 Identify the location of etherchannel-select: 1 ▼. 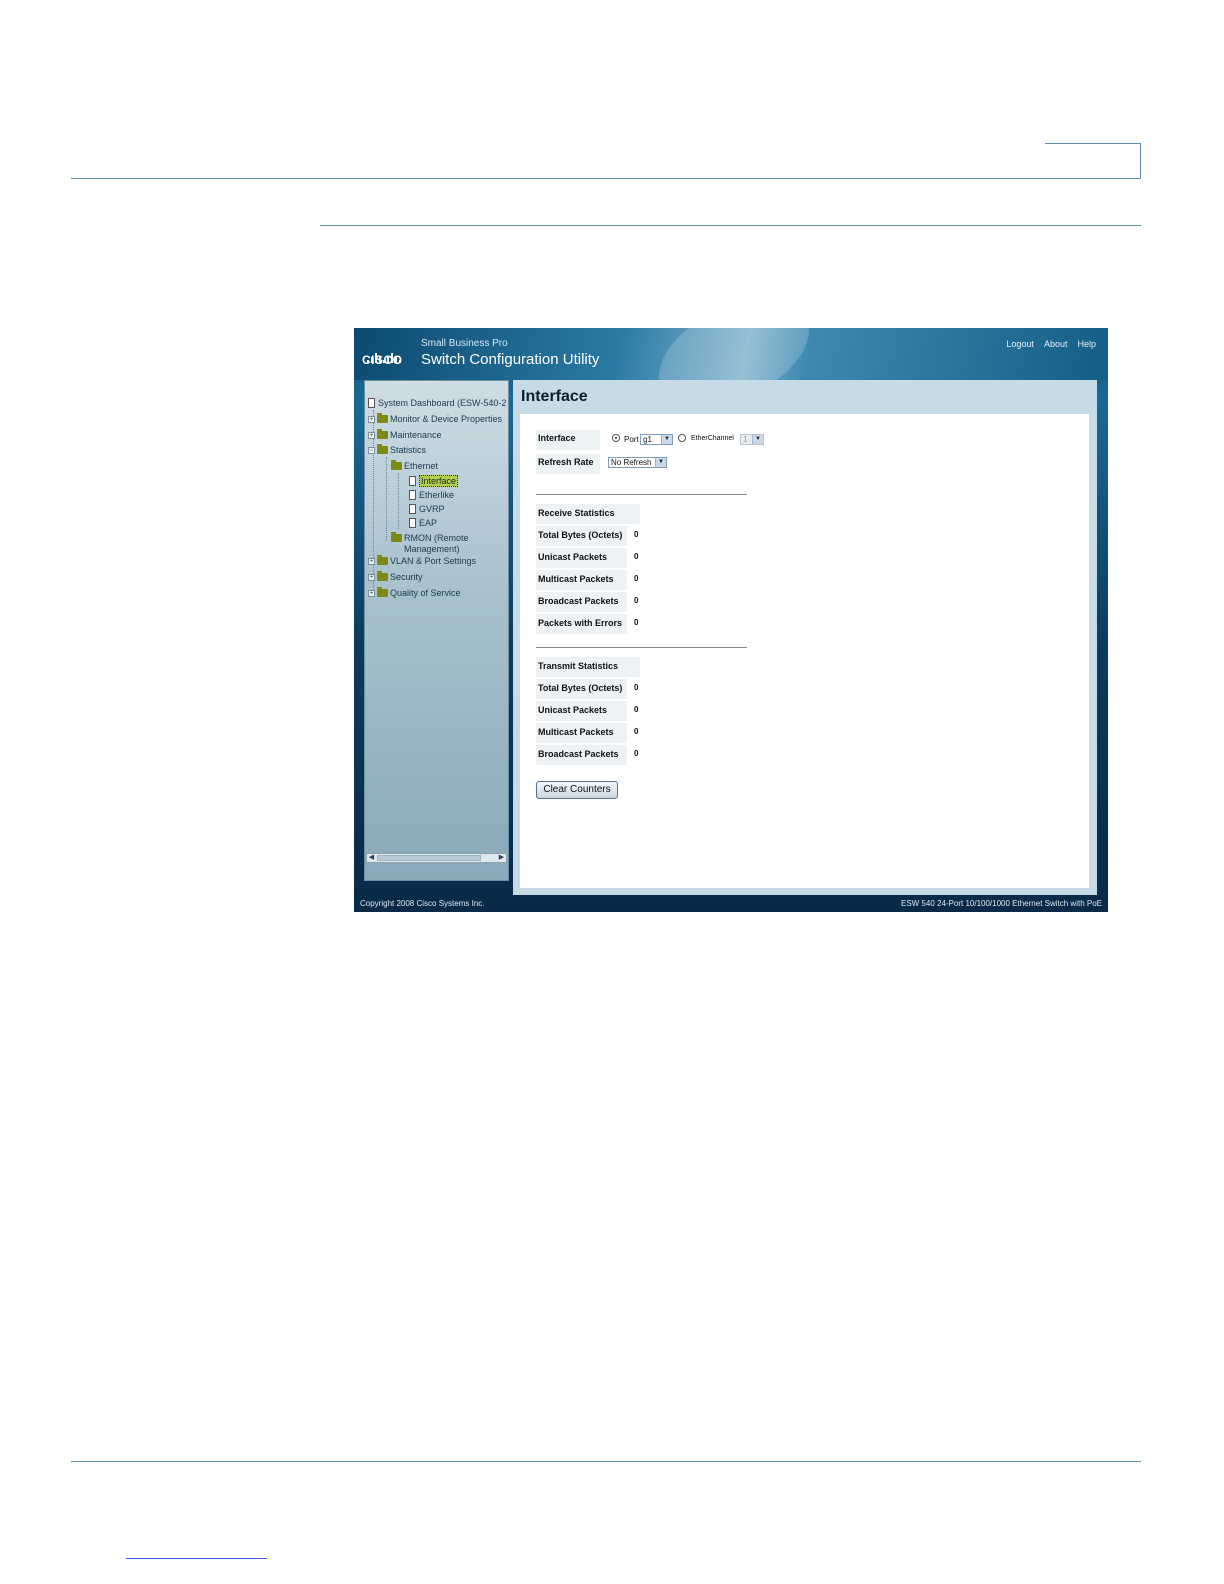
(752, 439).